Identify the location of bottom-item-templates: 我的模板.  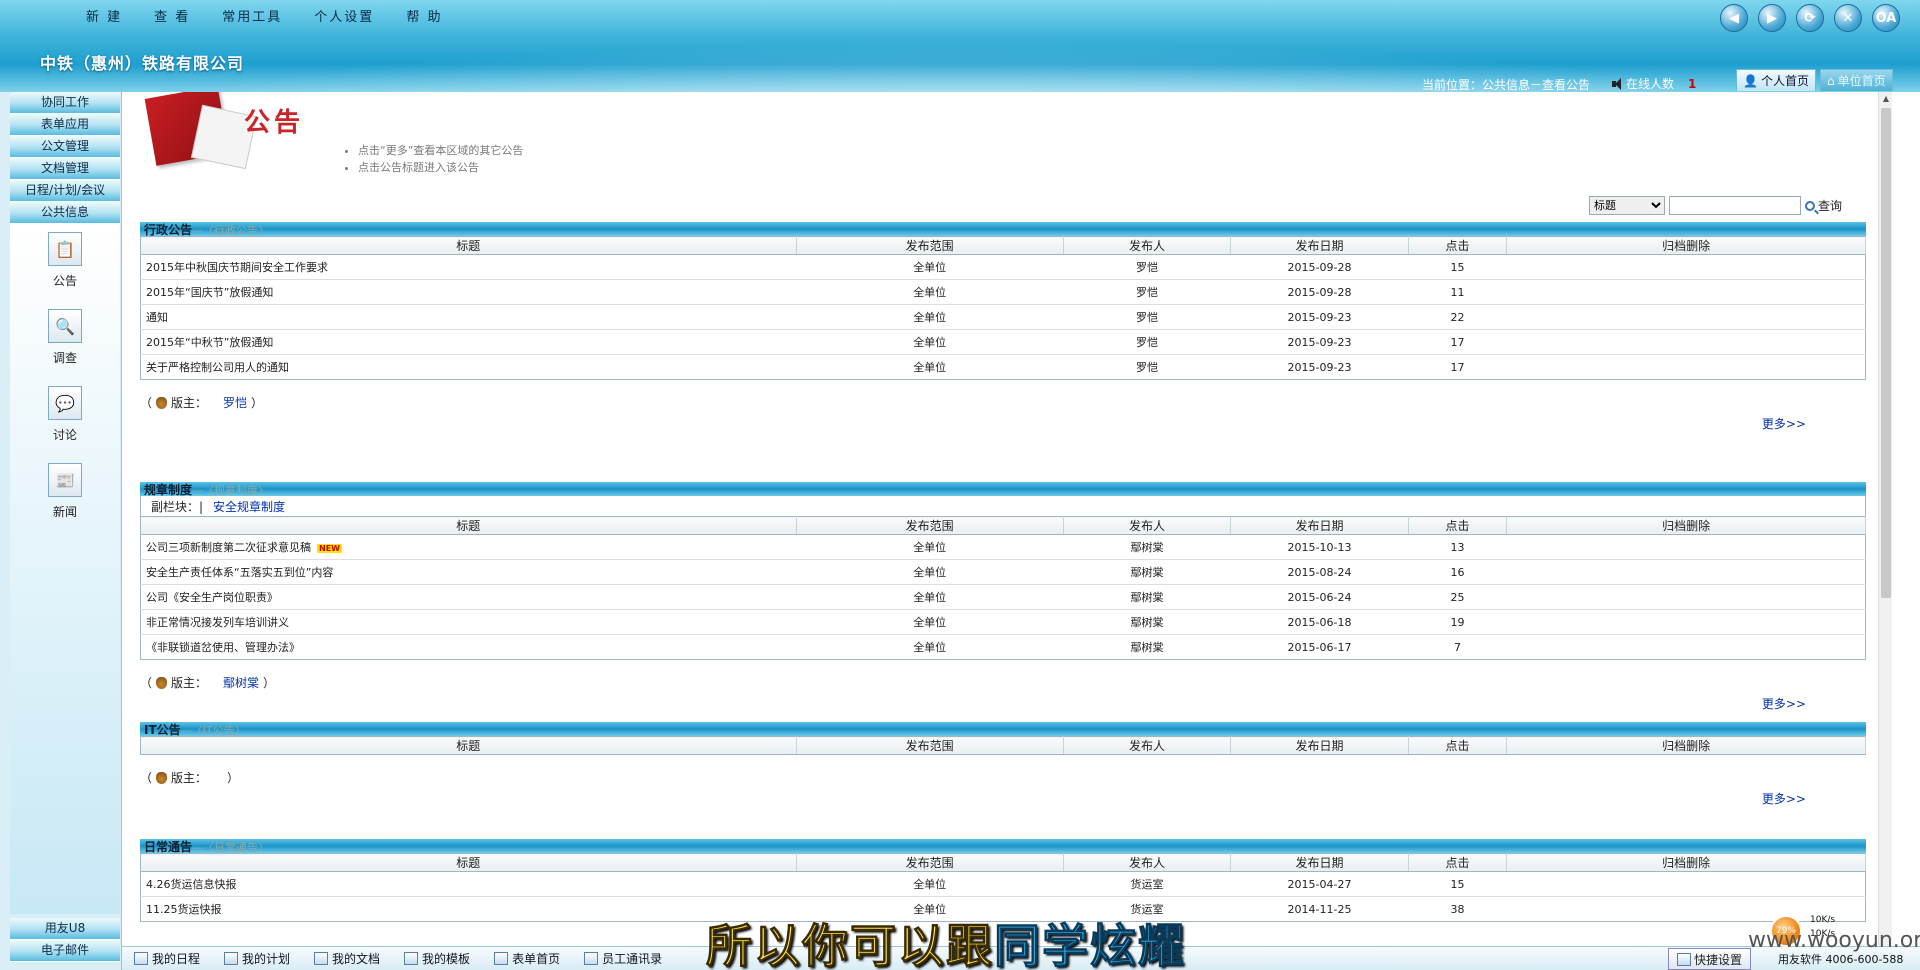
(437, 958).